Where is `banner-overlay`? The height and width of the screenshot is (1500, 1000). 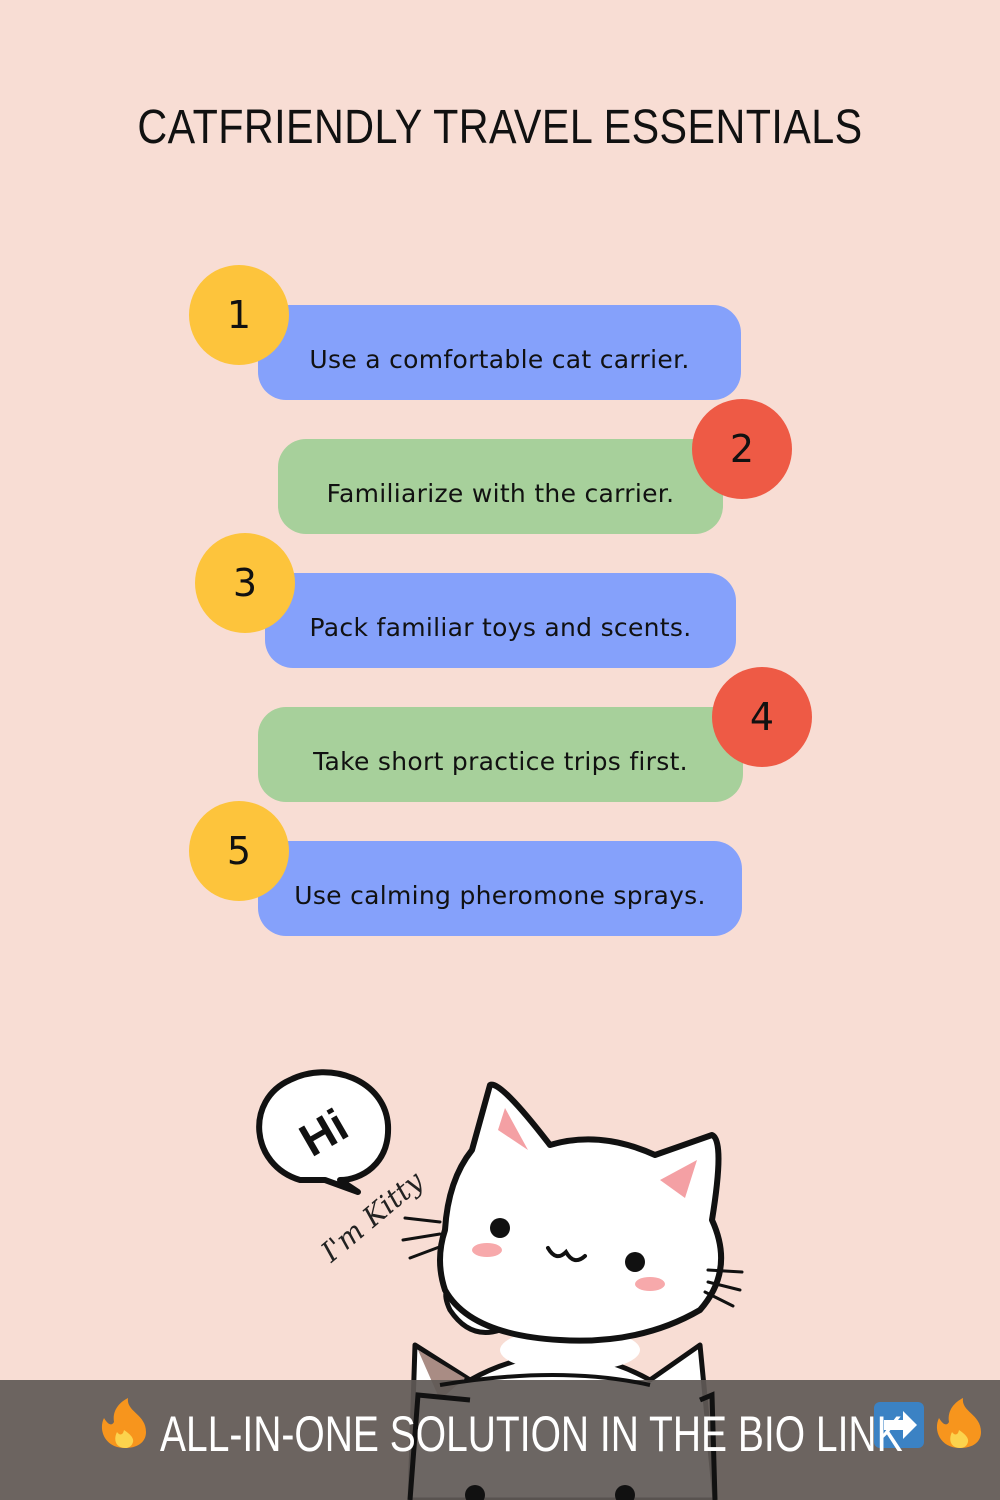 banner-overlay is located at coordinates (541, 1436).